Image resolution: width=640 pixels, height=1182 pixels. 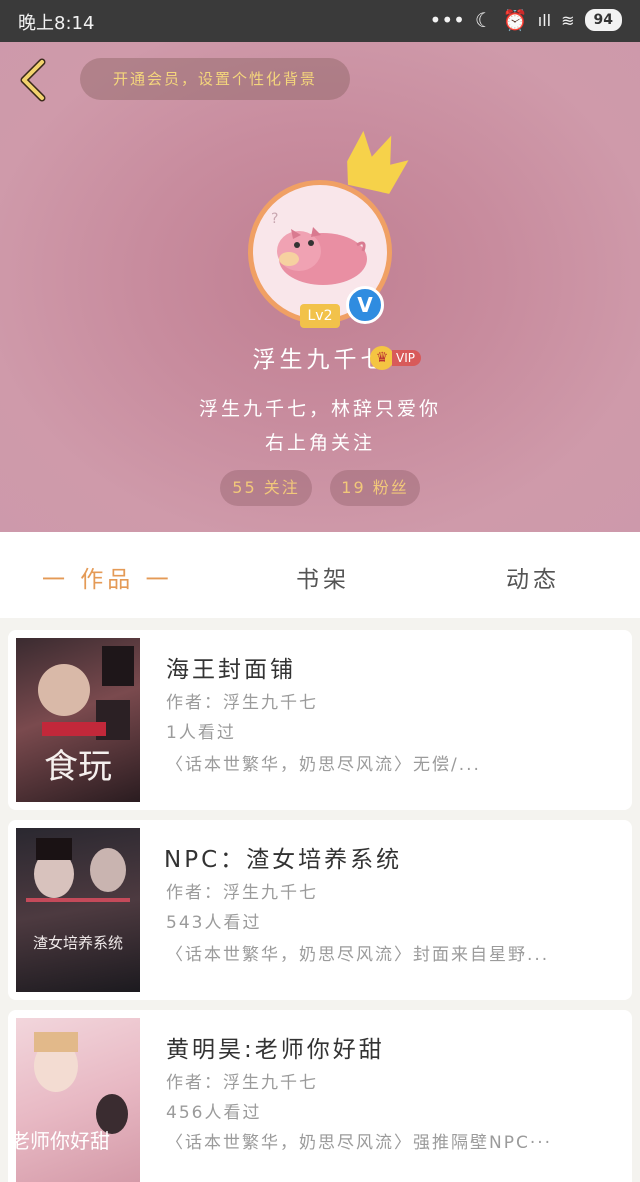 What do you see at coordinates (78, 767) in the screenshot?
I see `cover-title: 食玩` at bounding box center [78, 767].